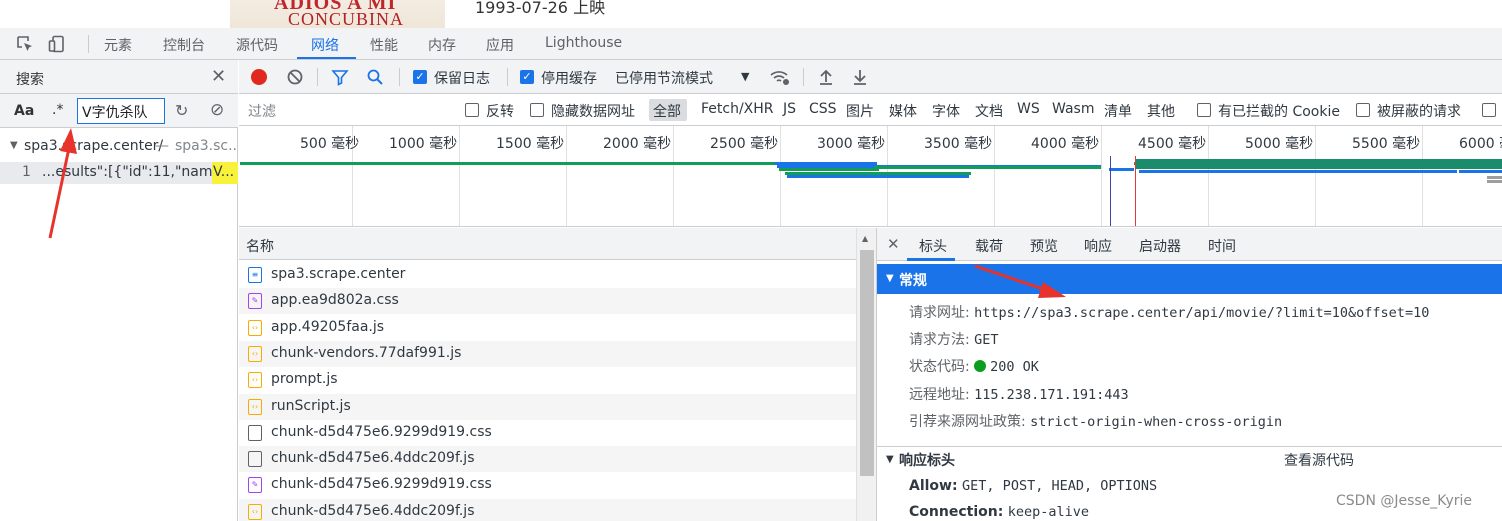 This screenshot has height=521, width=1502. I want to click on type-filter-fetch-xhr: Fetch/XHR, so click(737, 109).